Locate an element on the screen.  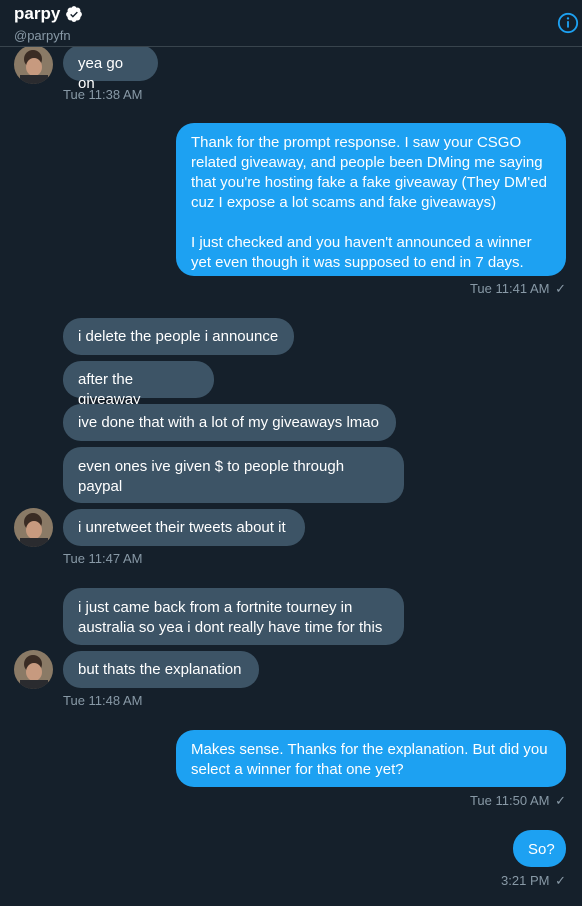
message-timestamp: Tue 11:50 AM ✓ is located at coordinates (517, 800).